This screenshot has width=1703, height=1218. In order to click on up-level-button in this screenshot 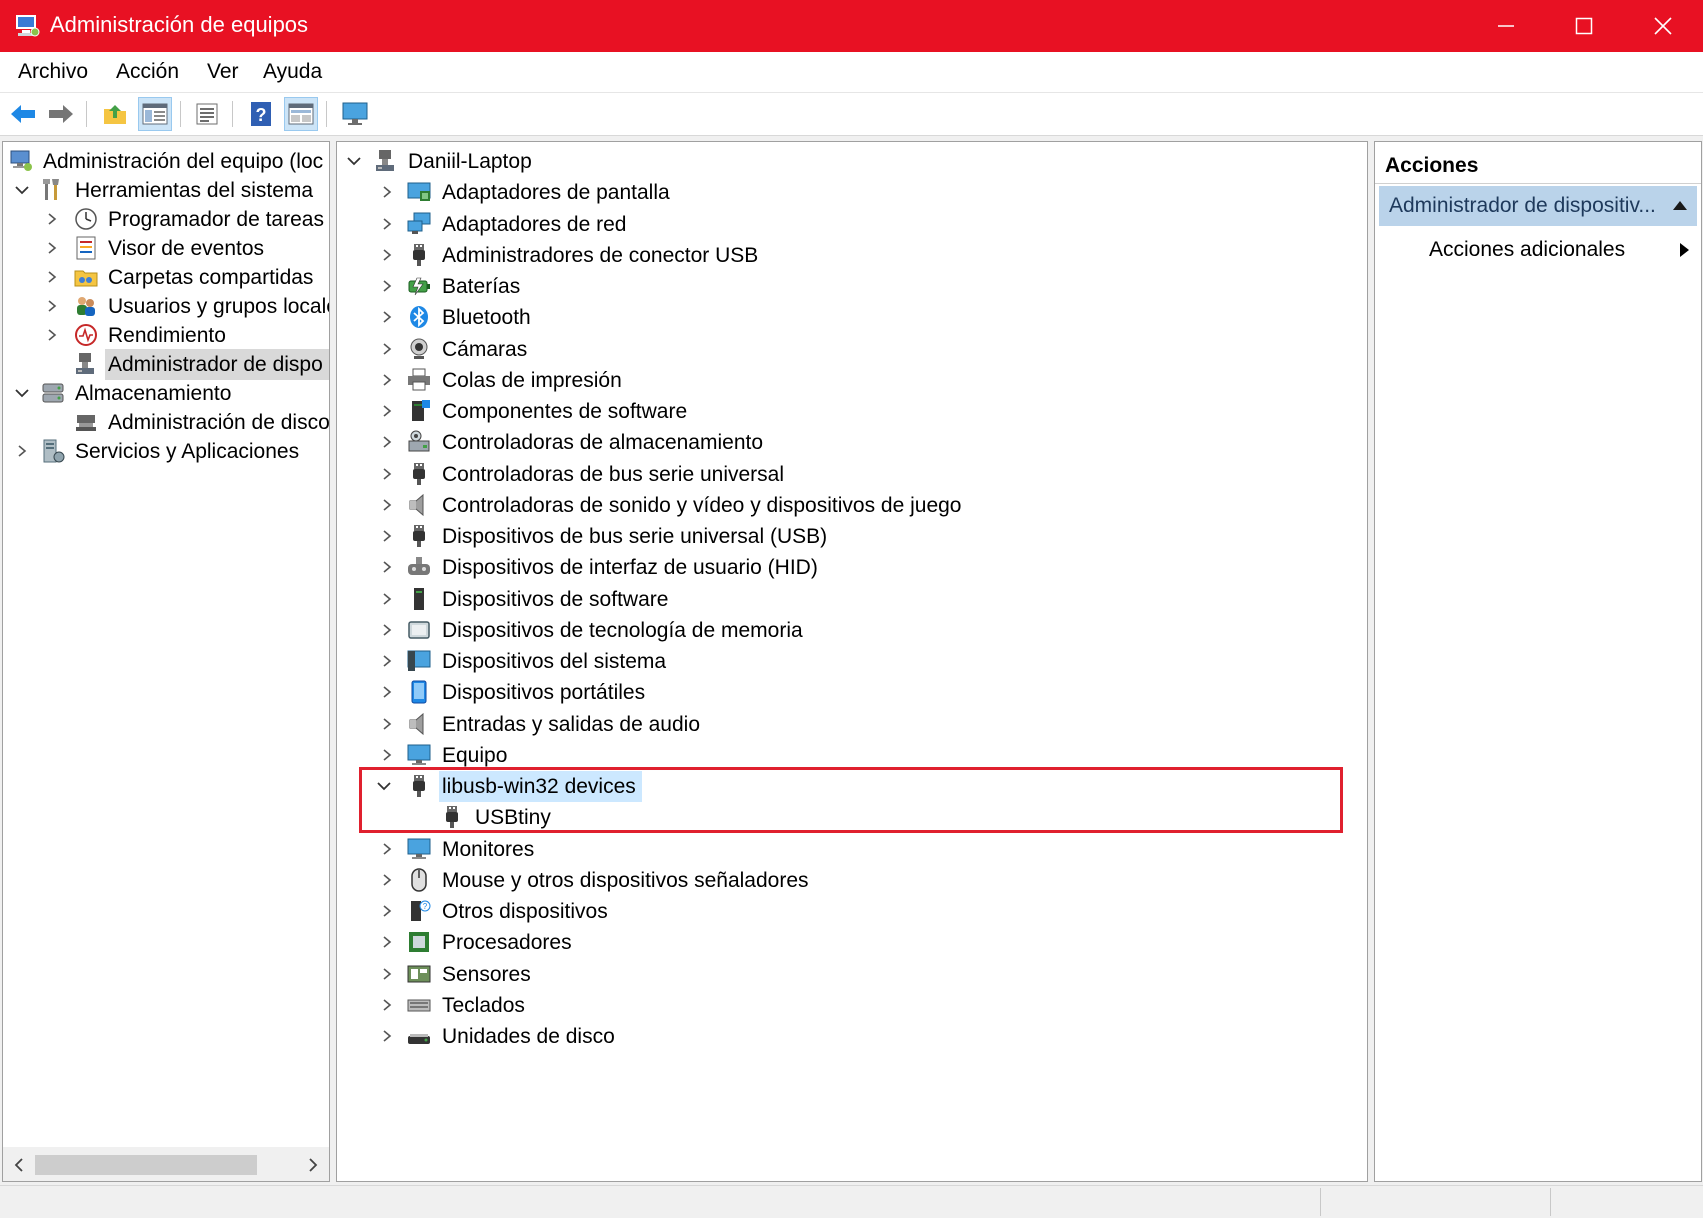, I will do `click(115, 114)`.